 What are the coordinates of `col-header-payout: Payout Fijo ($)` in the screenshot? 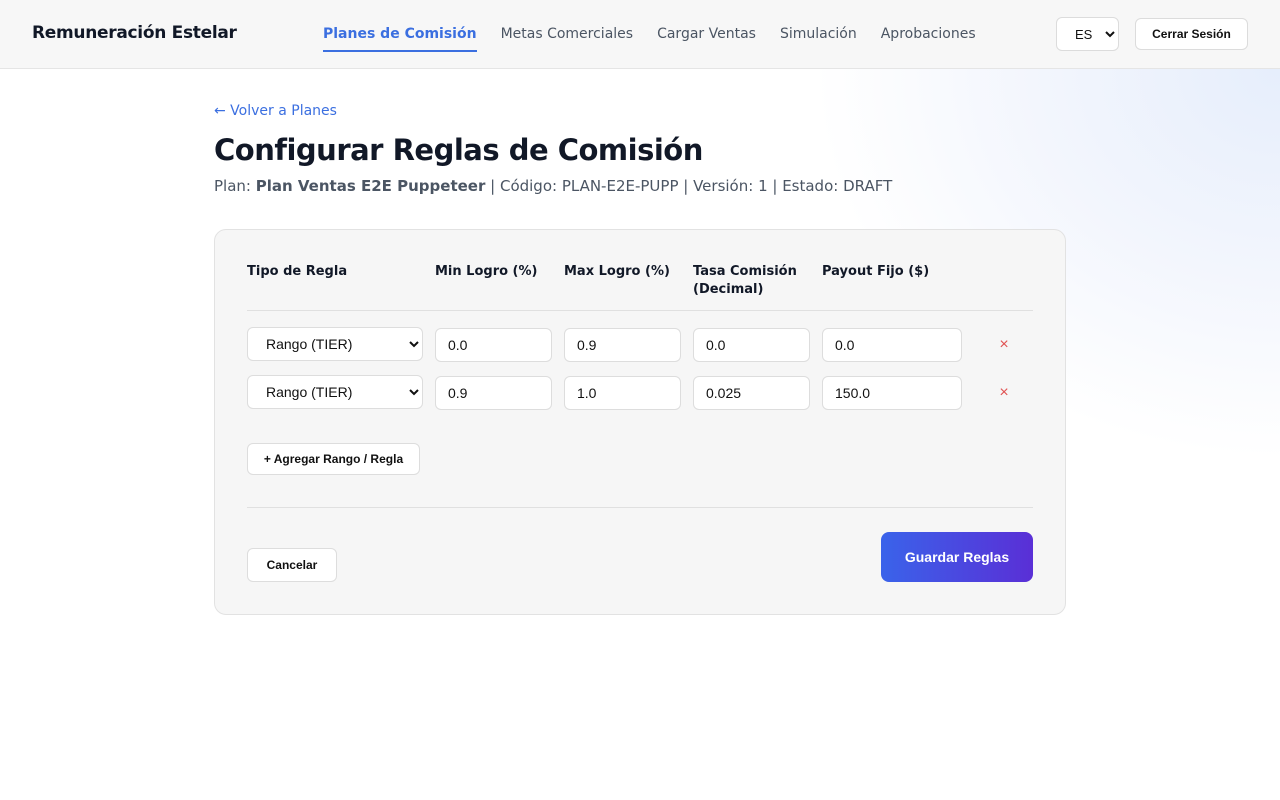 It's located at (876, 271).